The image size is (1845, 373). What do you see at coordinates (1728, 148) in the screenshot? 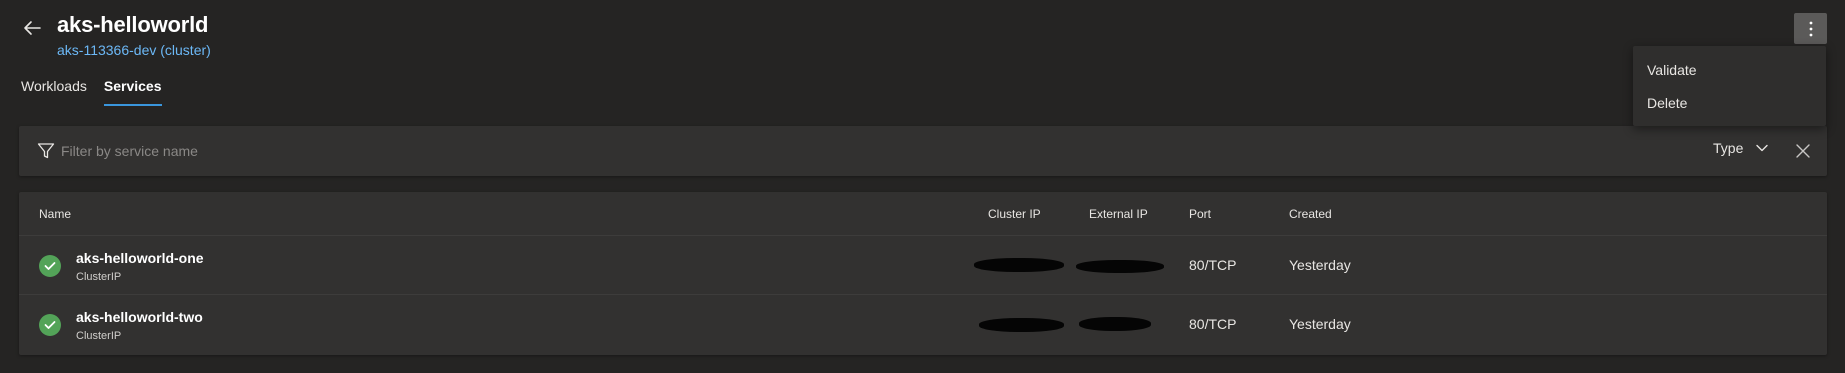
I see `type-dropdown-label: Type` at bounding box center [1728, 148].